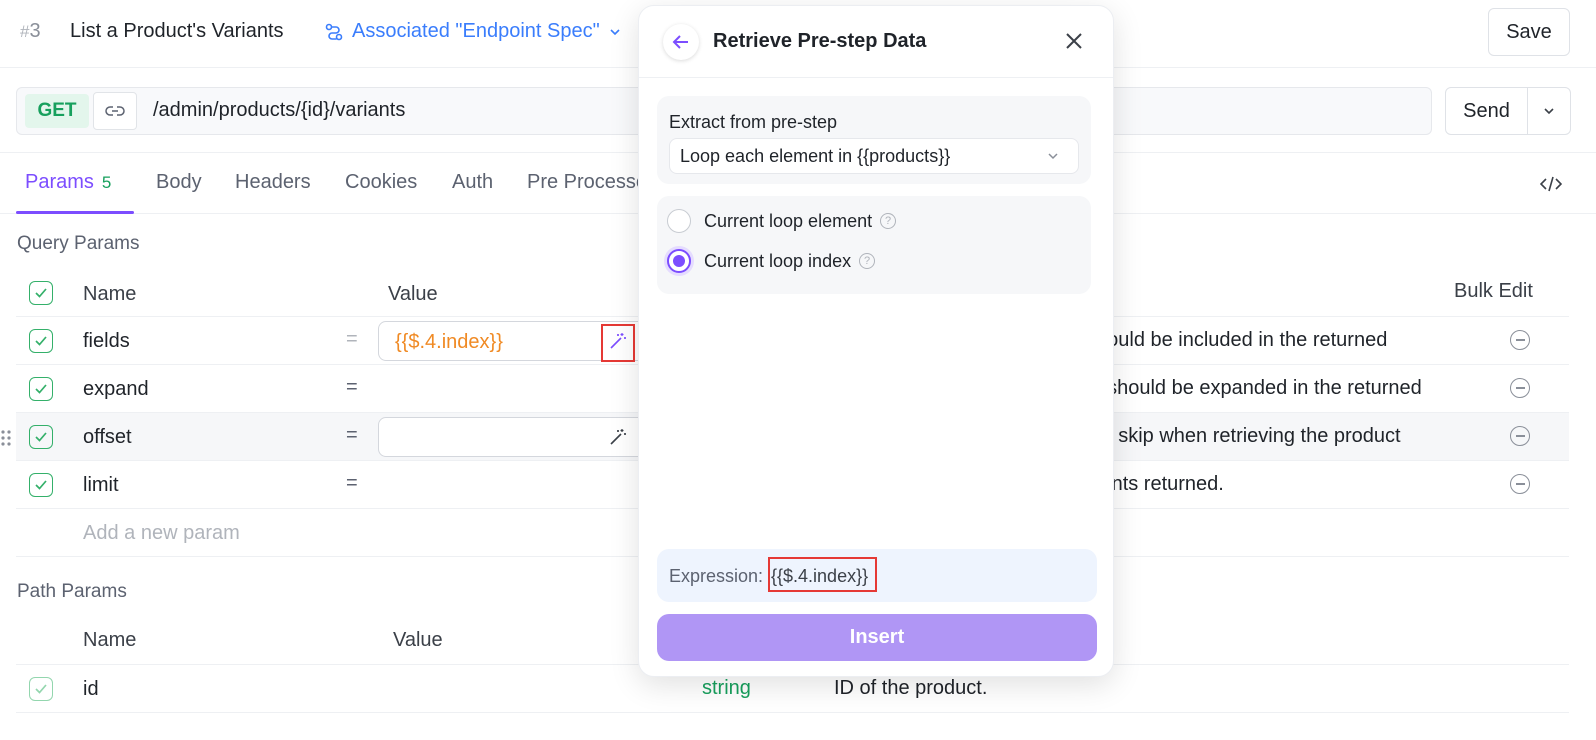  I want to click on expression-box: Expression: {{$.4.index}}, so click(877, 575).